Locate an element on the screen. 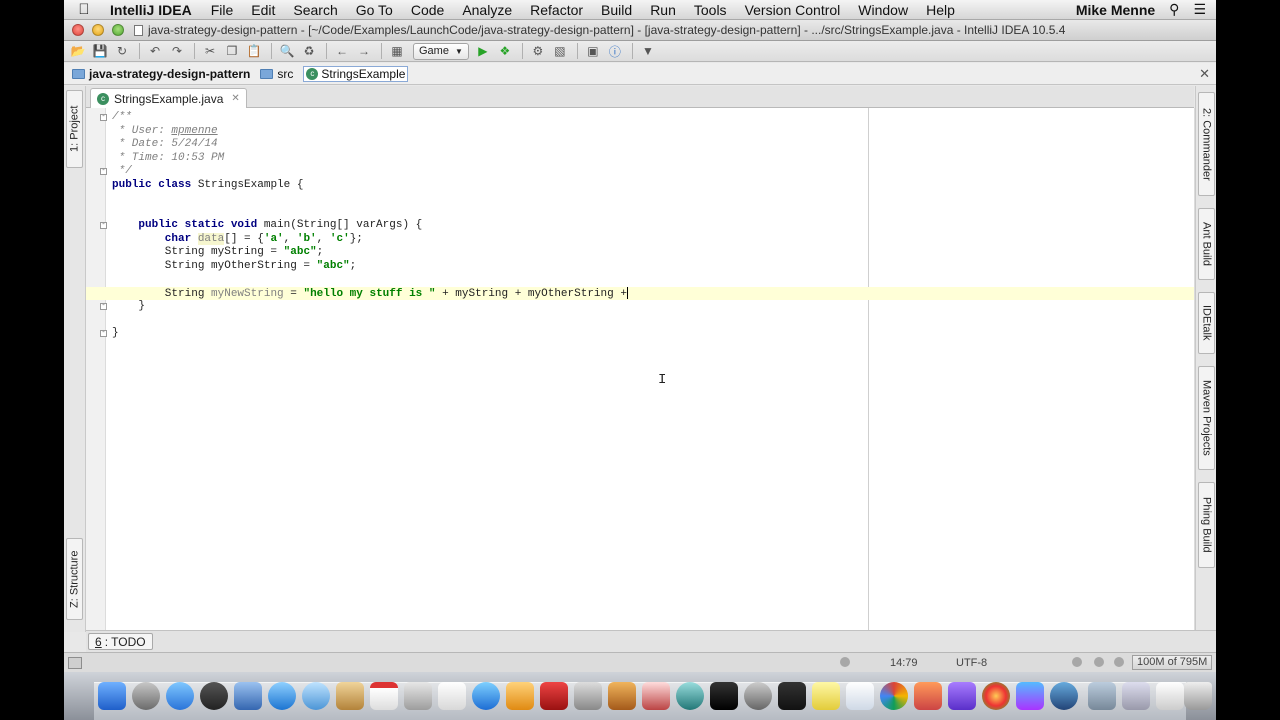 The width and height of the screenshot is (1280, 720). toolbar-dropdown-icon: ▼ is located at coordinates (648, 51).